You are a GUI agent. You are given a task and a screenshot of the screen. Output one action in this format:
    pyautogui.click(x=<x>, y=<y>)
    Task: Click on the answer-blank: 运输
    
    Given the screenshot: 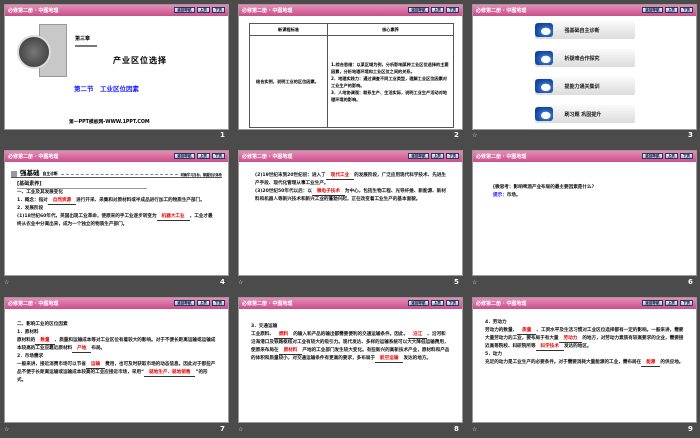 What is the action you would take?
    pyautogui.click(x=95, y=365)
    